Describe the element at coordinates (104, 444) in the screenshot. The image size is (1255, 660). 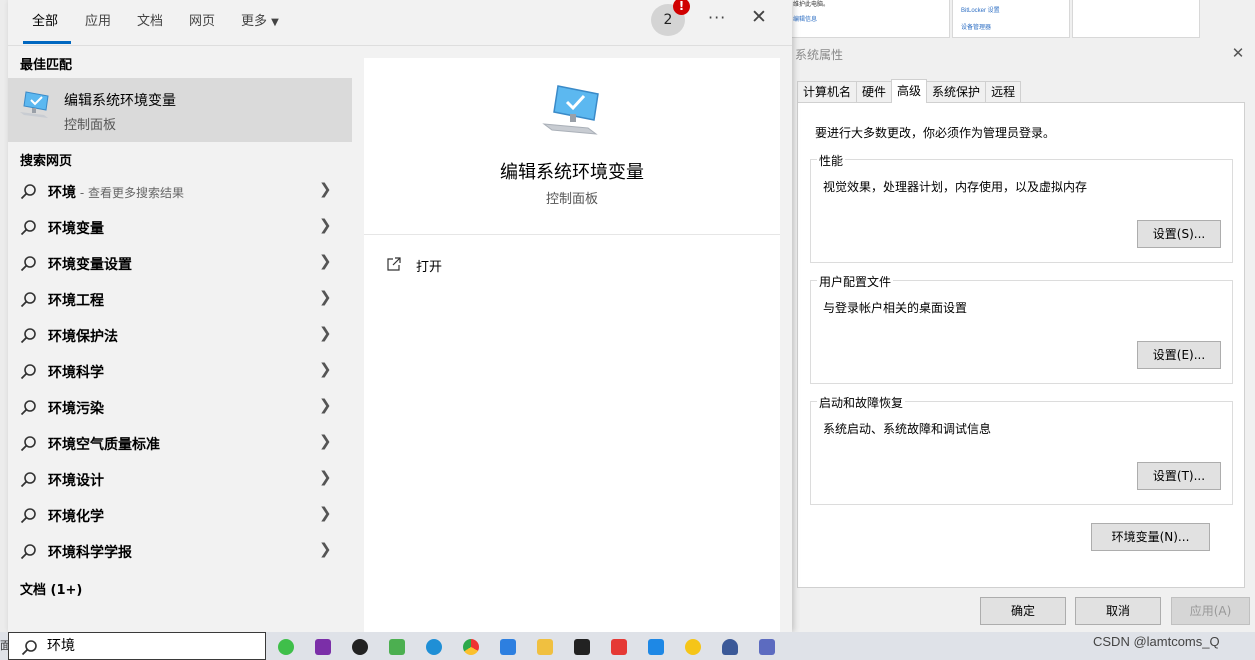
I see `web-result-label: 环境空气质量标准` at that location.